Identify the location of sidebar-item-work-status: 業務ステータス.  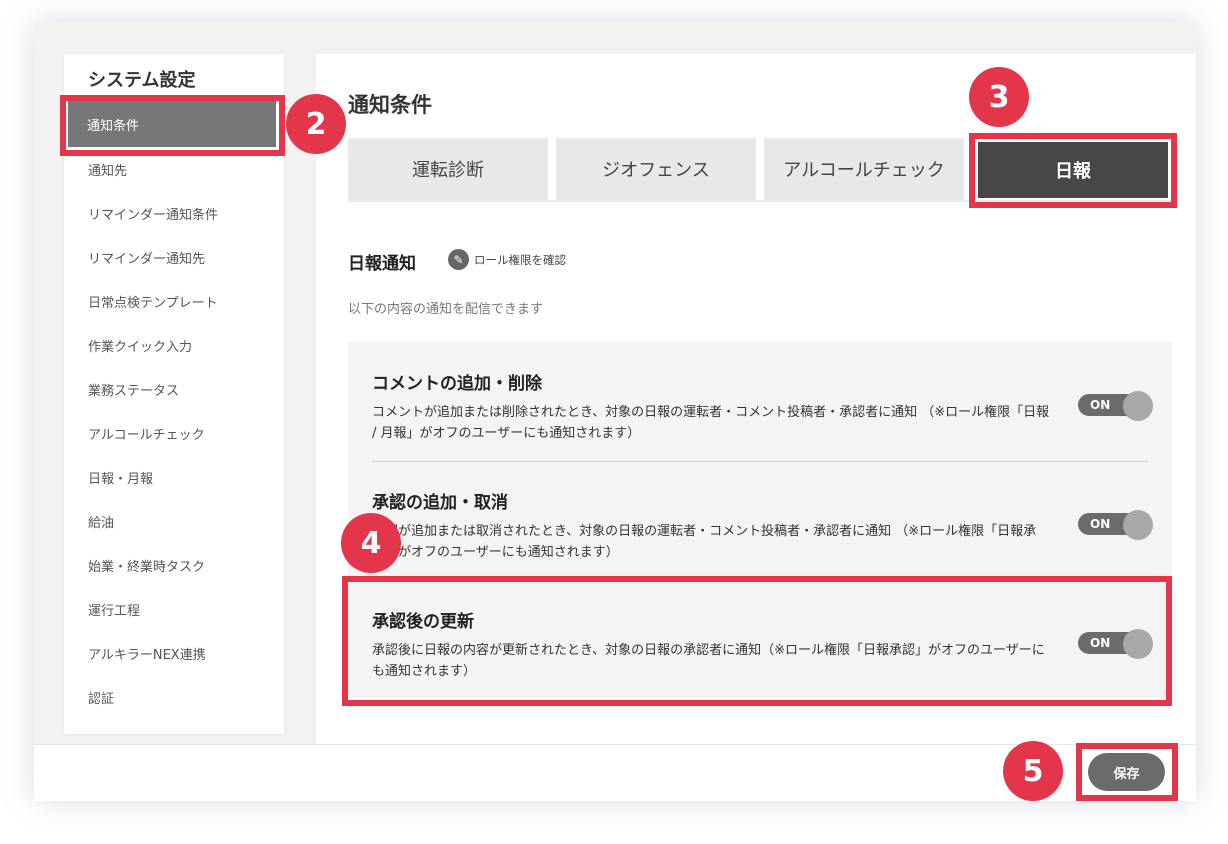
(133, 389).